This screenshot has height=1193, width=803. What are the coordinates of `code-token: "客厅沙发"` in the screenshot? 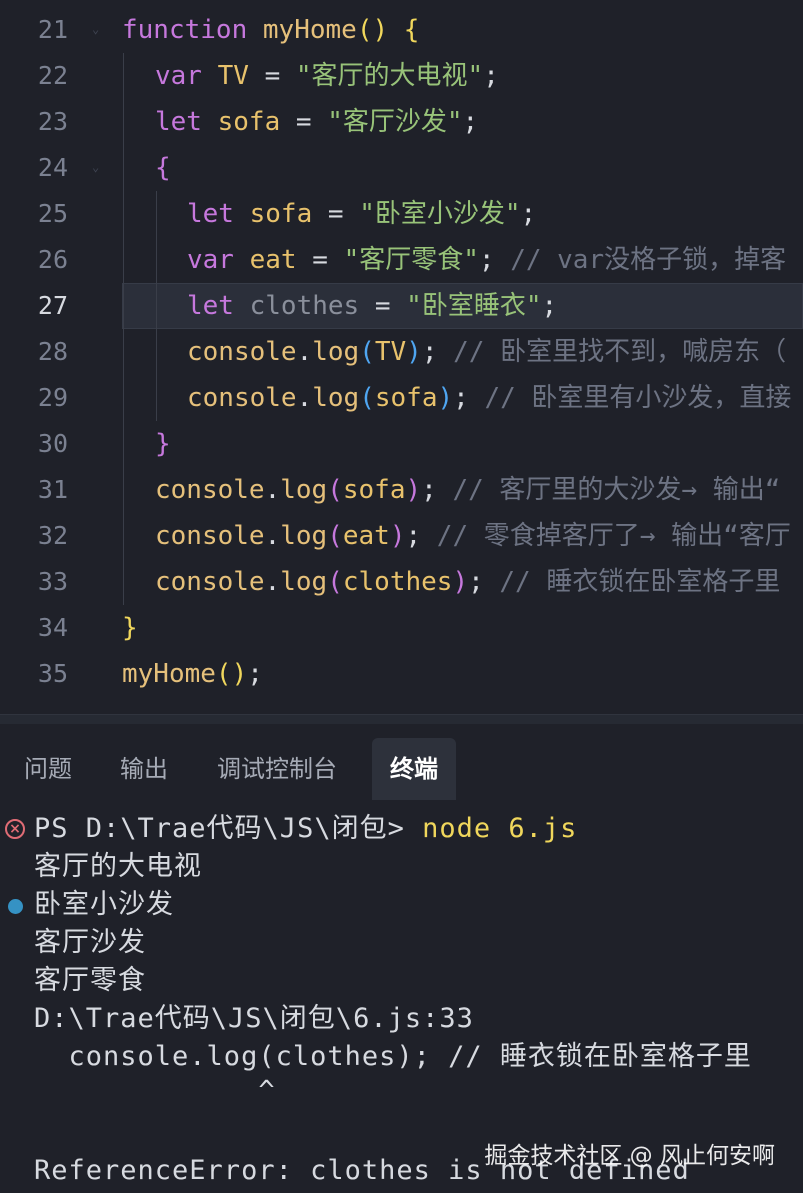 It's located at (395, 122).